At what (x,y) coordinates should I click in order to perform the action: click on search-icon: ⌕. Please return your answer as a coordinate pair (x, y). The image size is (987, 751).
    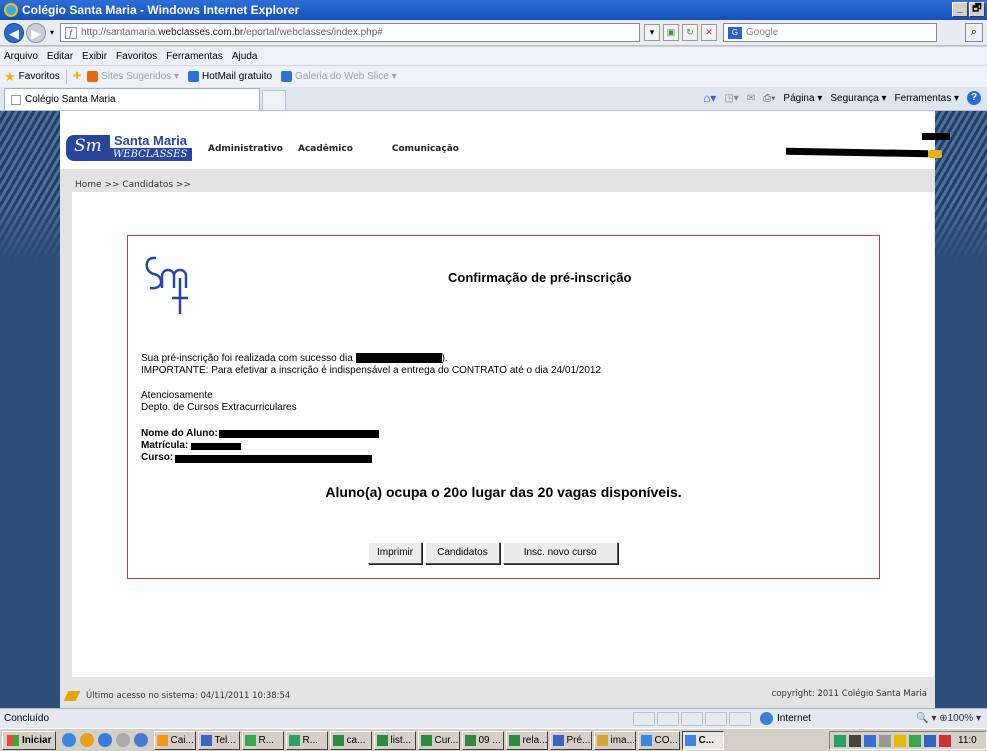
    Looking at the image, I should click on (974, 32).